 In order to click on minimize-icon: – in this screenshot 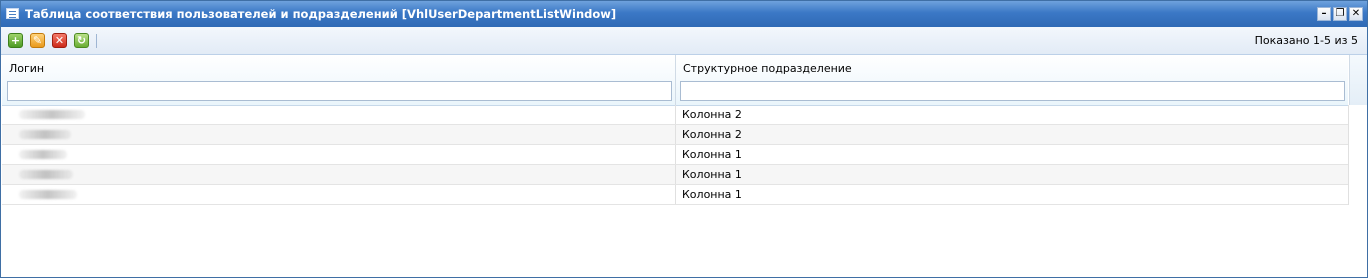, I will do `click(1324, 14)`.